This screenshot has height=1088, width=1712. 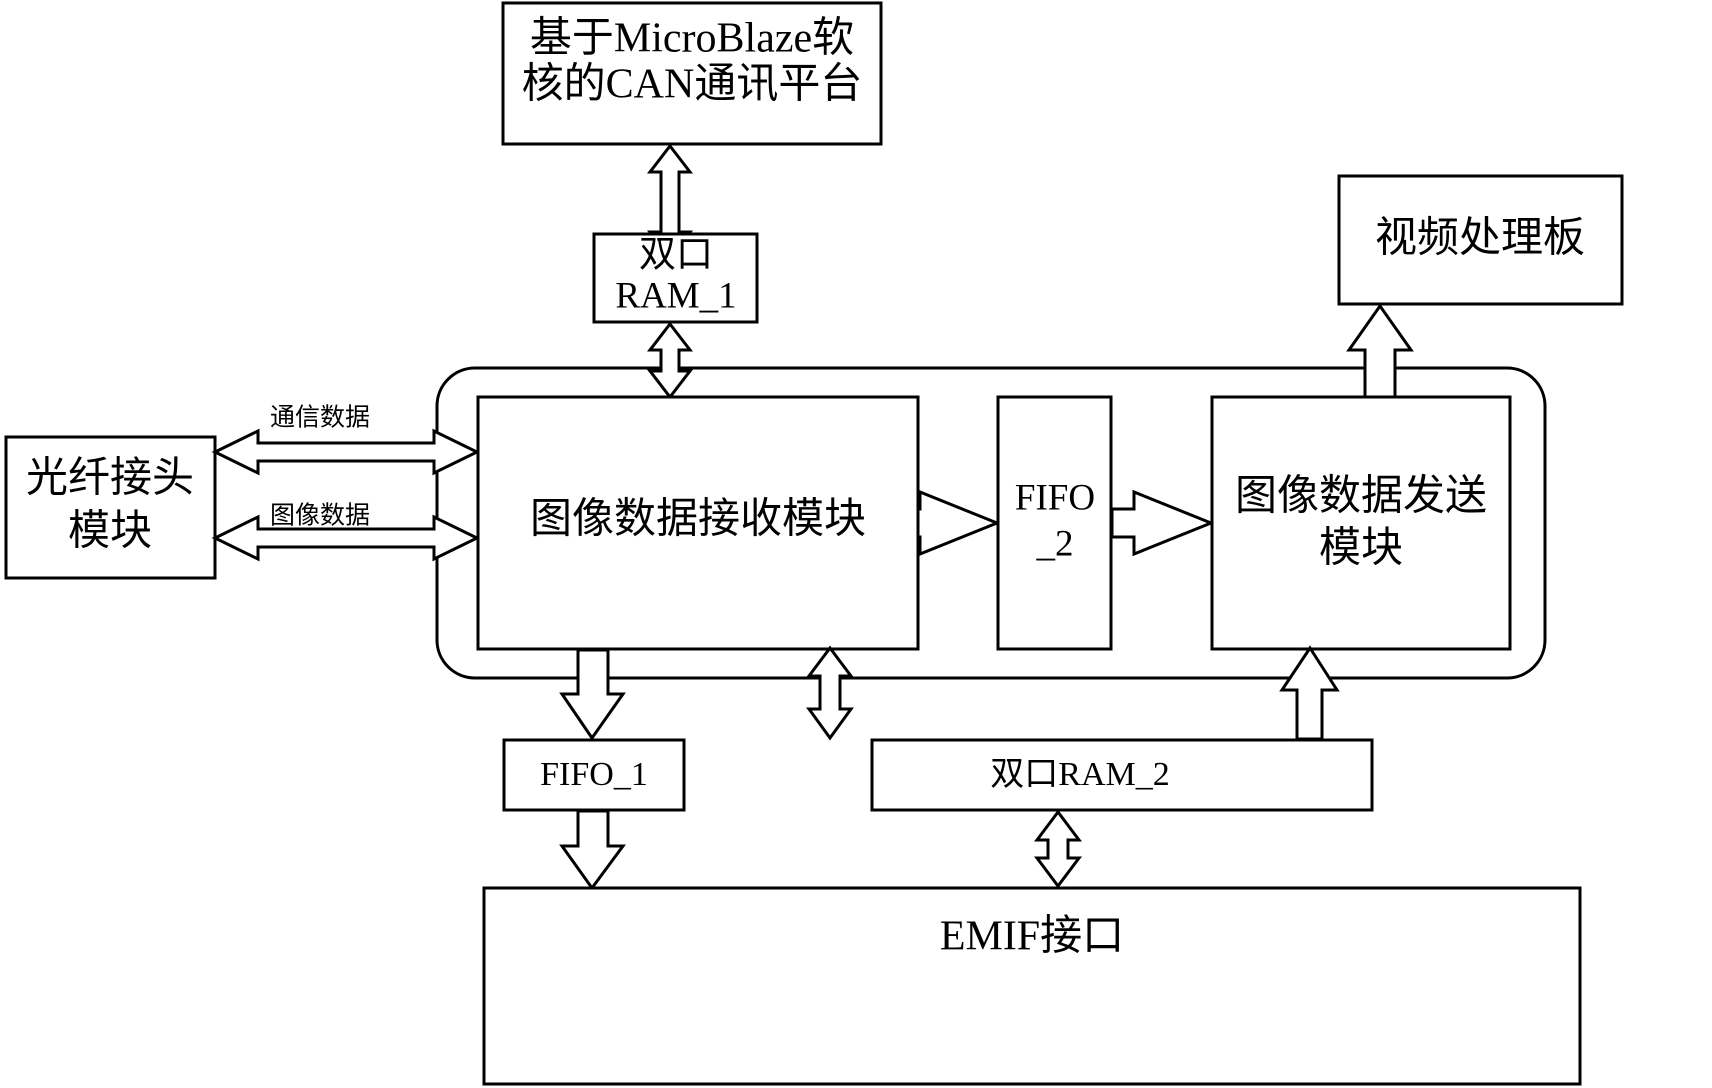 What do you see at coordinates (698, 520) in the screenshot?
I see `image-receive-label: 图像数据接收模块` at bounding box center [698, 520].